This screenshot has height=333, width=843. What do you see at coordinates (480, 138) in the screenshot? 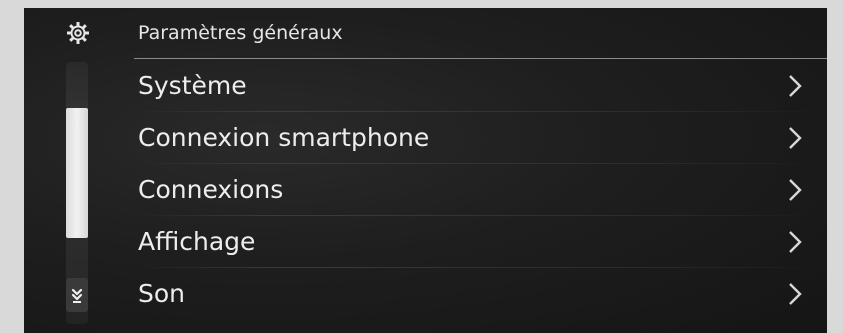
I see `menu-item-connexion-smartphone: Connexion smartphone` at bounding box center [480, 138].